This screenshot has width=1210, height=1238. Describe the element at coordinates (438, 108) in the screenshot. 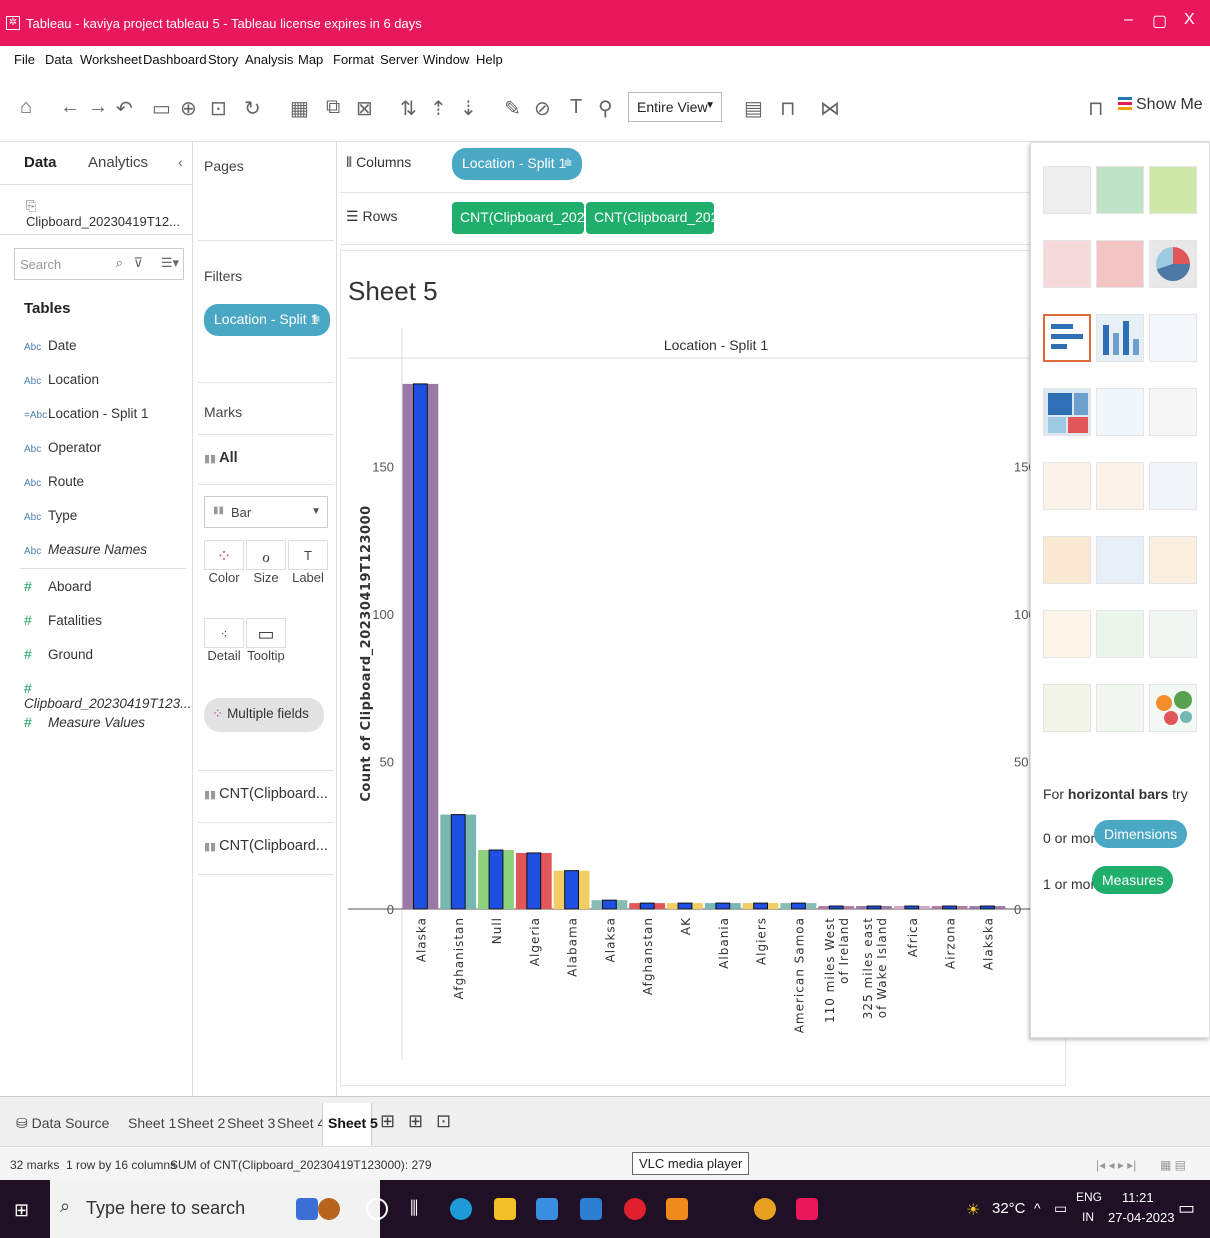

I see `sort-ascending-icon: ⇡` at that location.